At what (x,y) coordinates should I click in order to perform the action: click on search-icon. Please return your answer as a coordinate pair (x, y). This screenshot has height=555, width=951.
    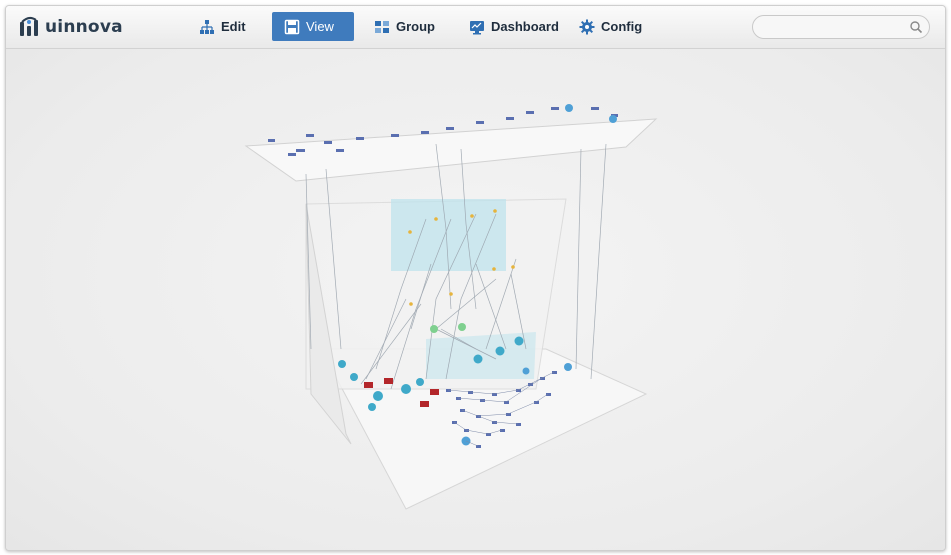
    Looking at the image, I should click on (916, 27).